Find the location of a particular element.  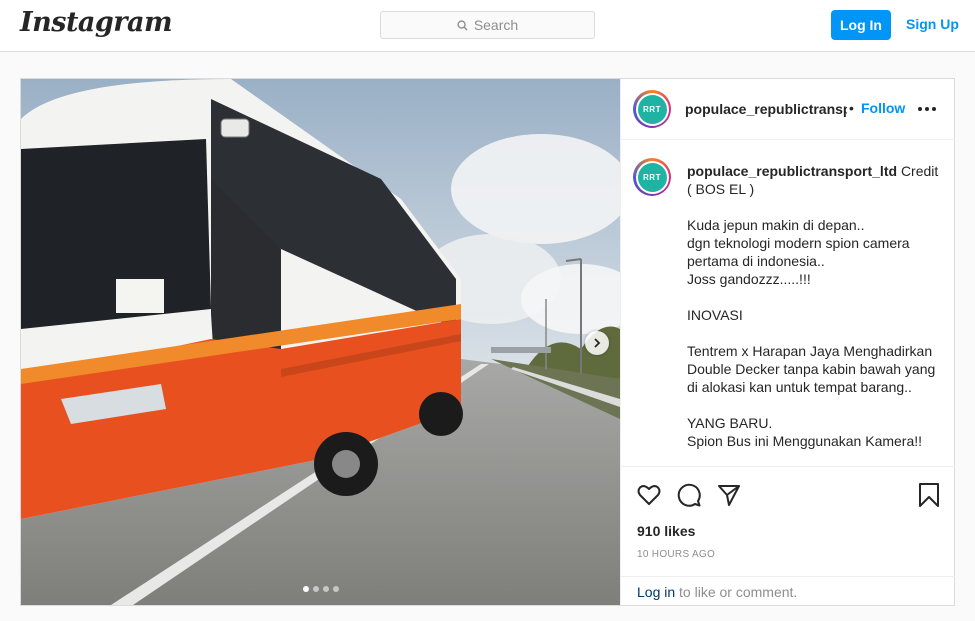

top-navigation: Instagram Search Log In Sign Up is located at coordinates (487, 26).